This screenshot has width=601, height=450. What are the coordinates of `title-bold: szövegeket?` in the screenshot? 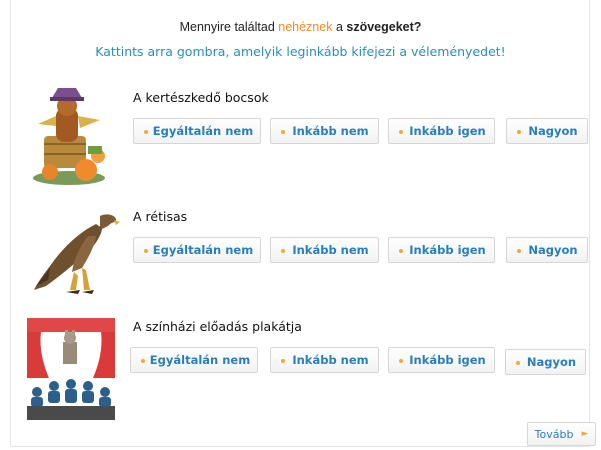 It's located at (384, 27).